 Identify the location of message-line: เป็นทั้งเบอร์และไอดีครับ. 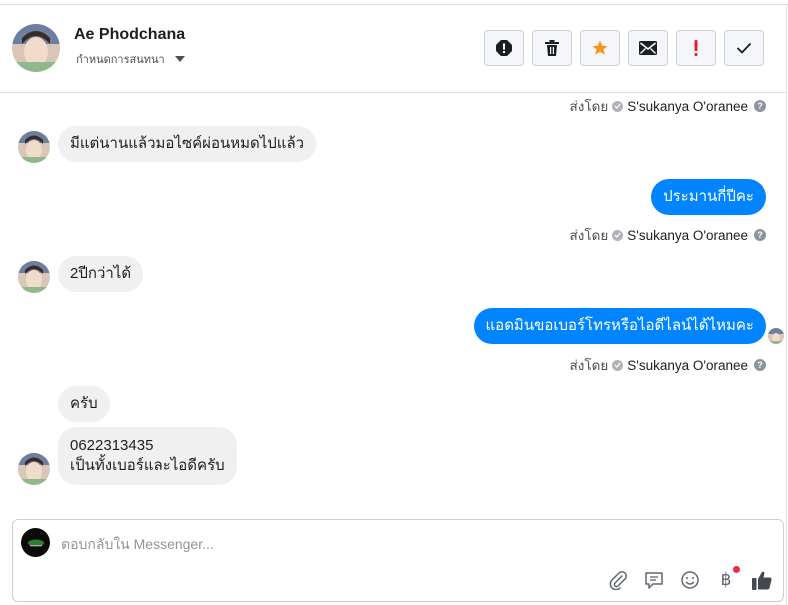
(147, 465).